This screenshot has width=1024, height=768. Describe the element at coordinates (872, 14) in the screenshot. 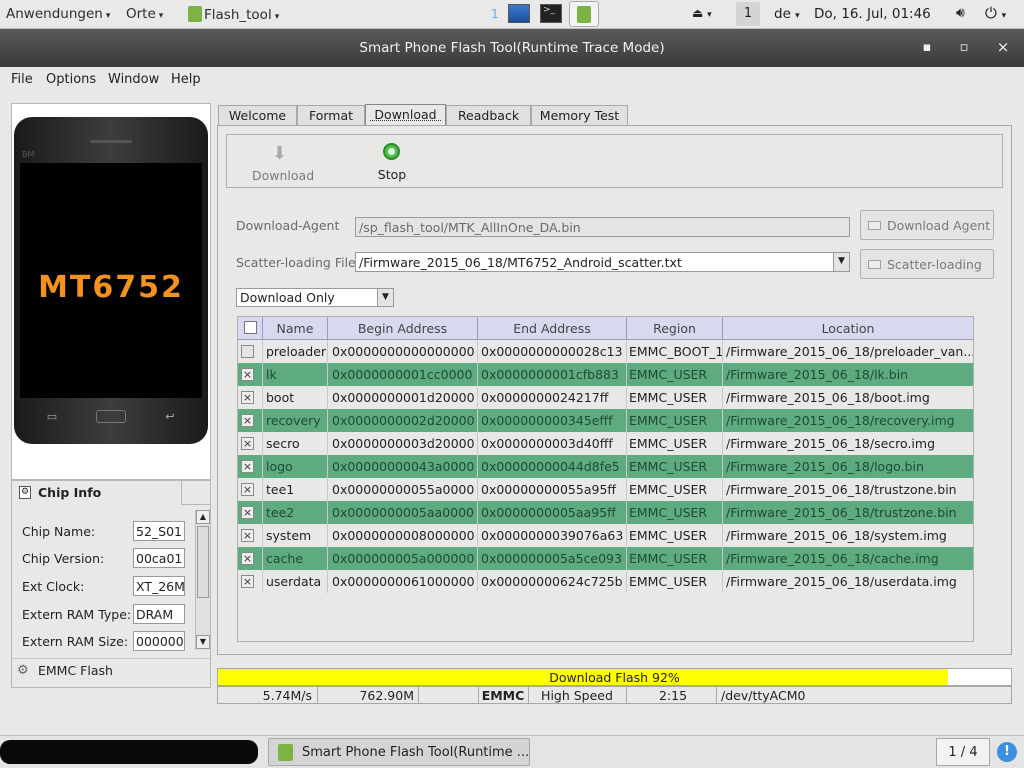

I see `clock: Do, 16. Jul, 01:46` at that location.